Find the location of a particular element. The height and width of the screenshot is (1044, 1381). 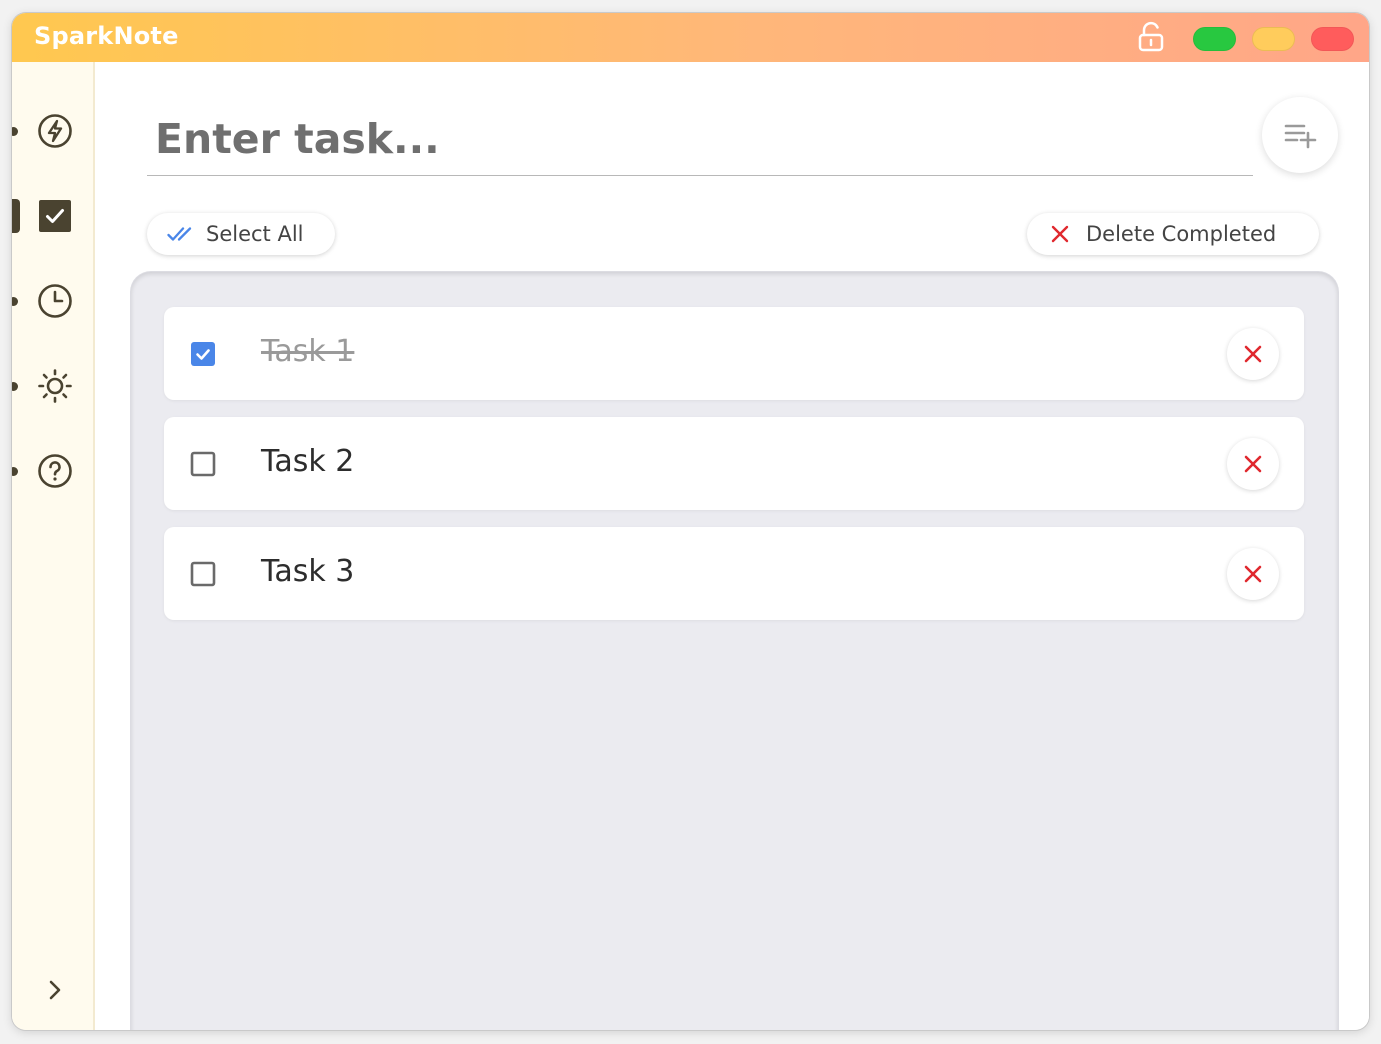

checkbox-icon is located at coordinates (55, 216).